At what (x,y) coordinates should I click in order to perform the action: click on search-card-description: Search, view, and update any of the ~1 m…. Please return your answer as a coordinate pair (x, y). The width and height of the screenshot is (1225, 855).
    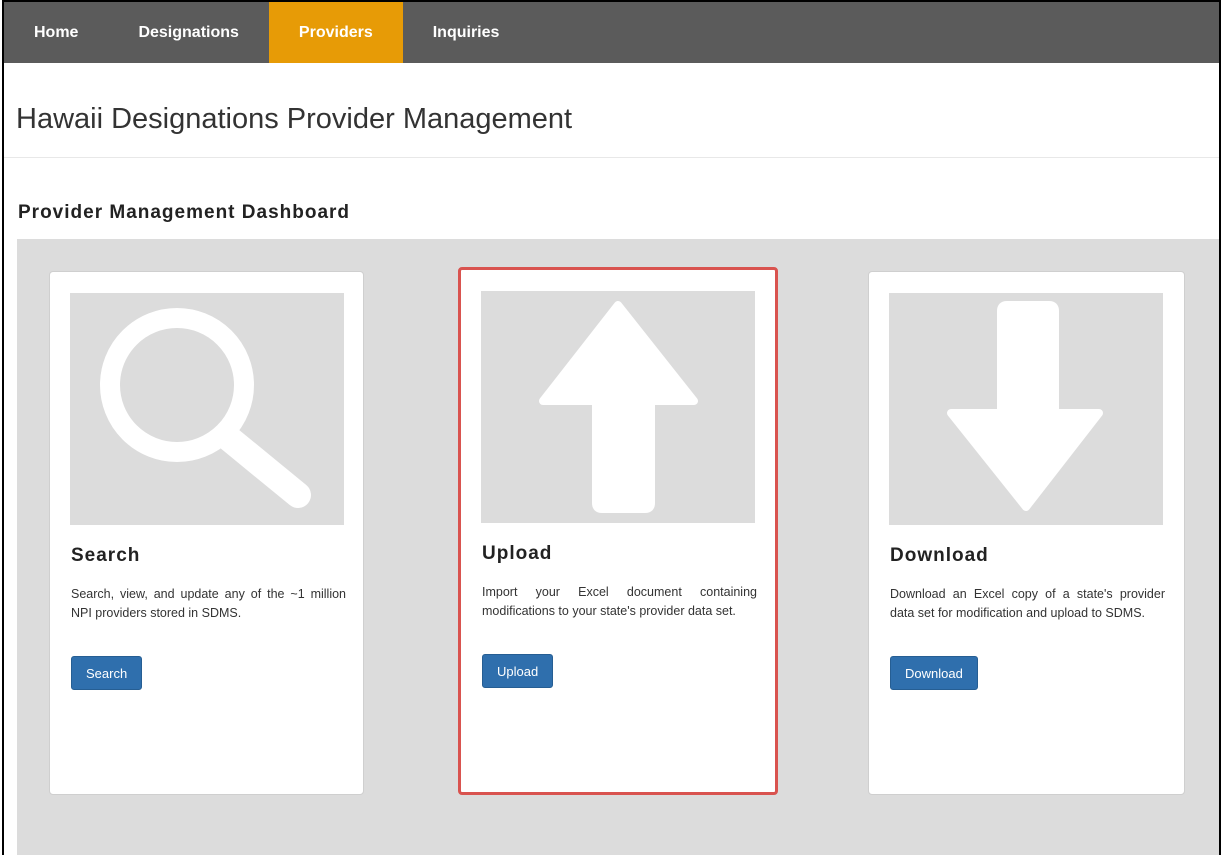
    Looking at the image, I should click on (208, 603).